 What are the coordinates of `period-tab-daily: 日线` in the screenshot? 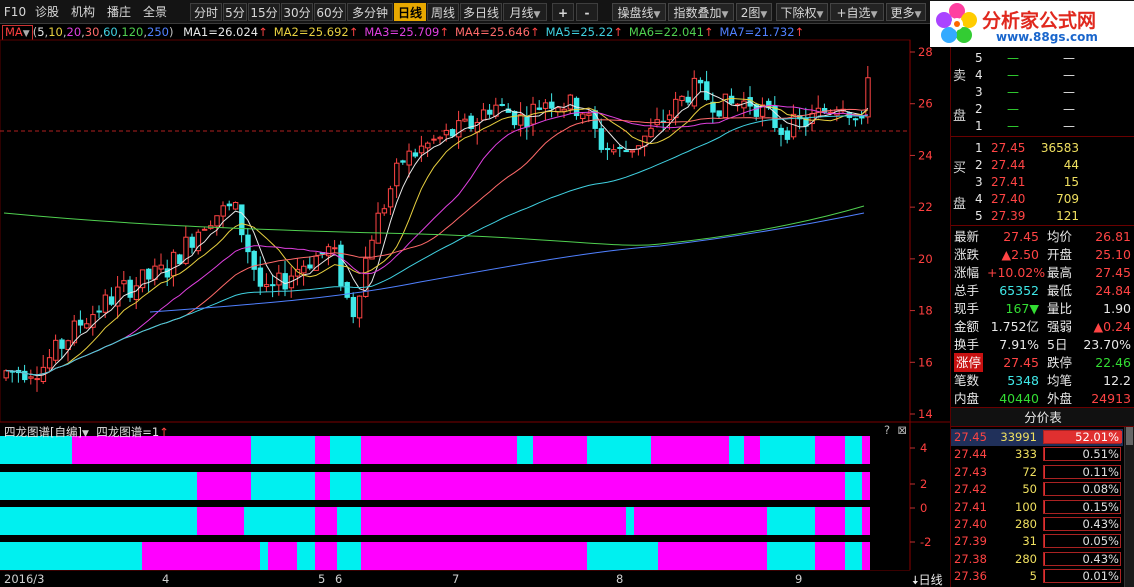 It's located at (410, 12).